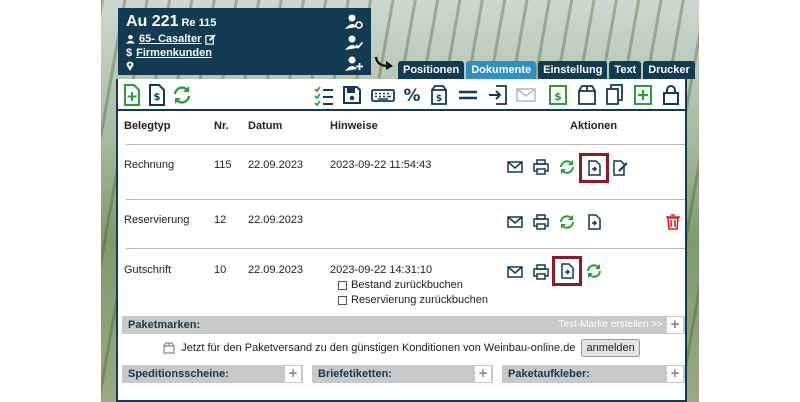 This screenshot has height=402, width=800. Describe the element at coordinates (498, 95) in the screenshot. I see `import-icon` at that location.